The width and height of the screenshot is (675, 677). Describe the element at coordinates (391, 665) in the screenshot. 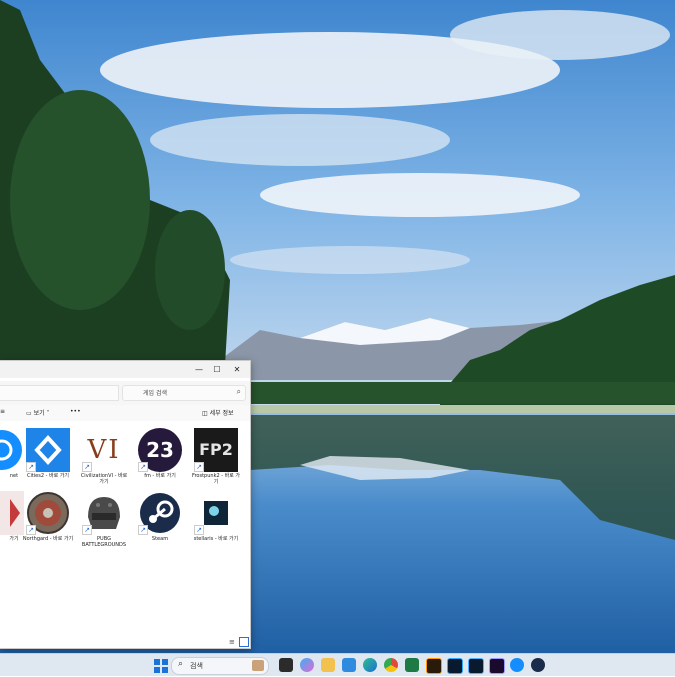

I see `chrome-icon` at that location.